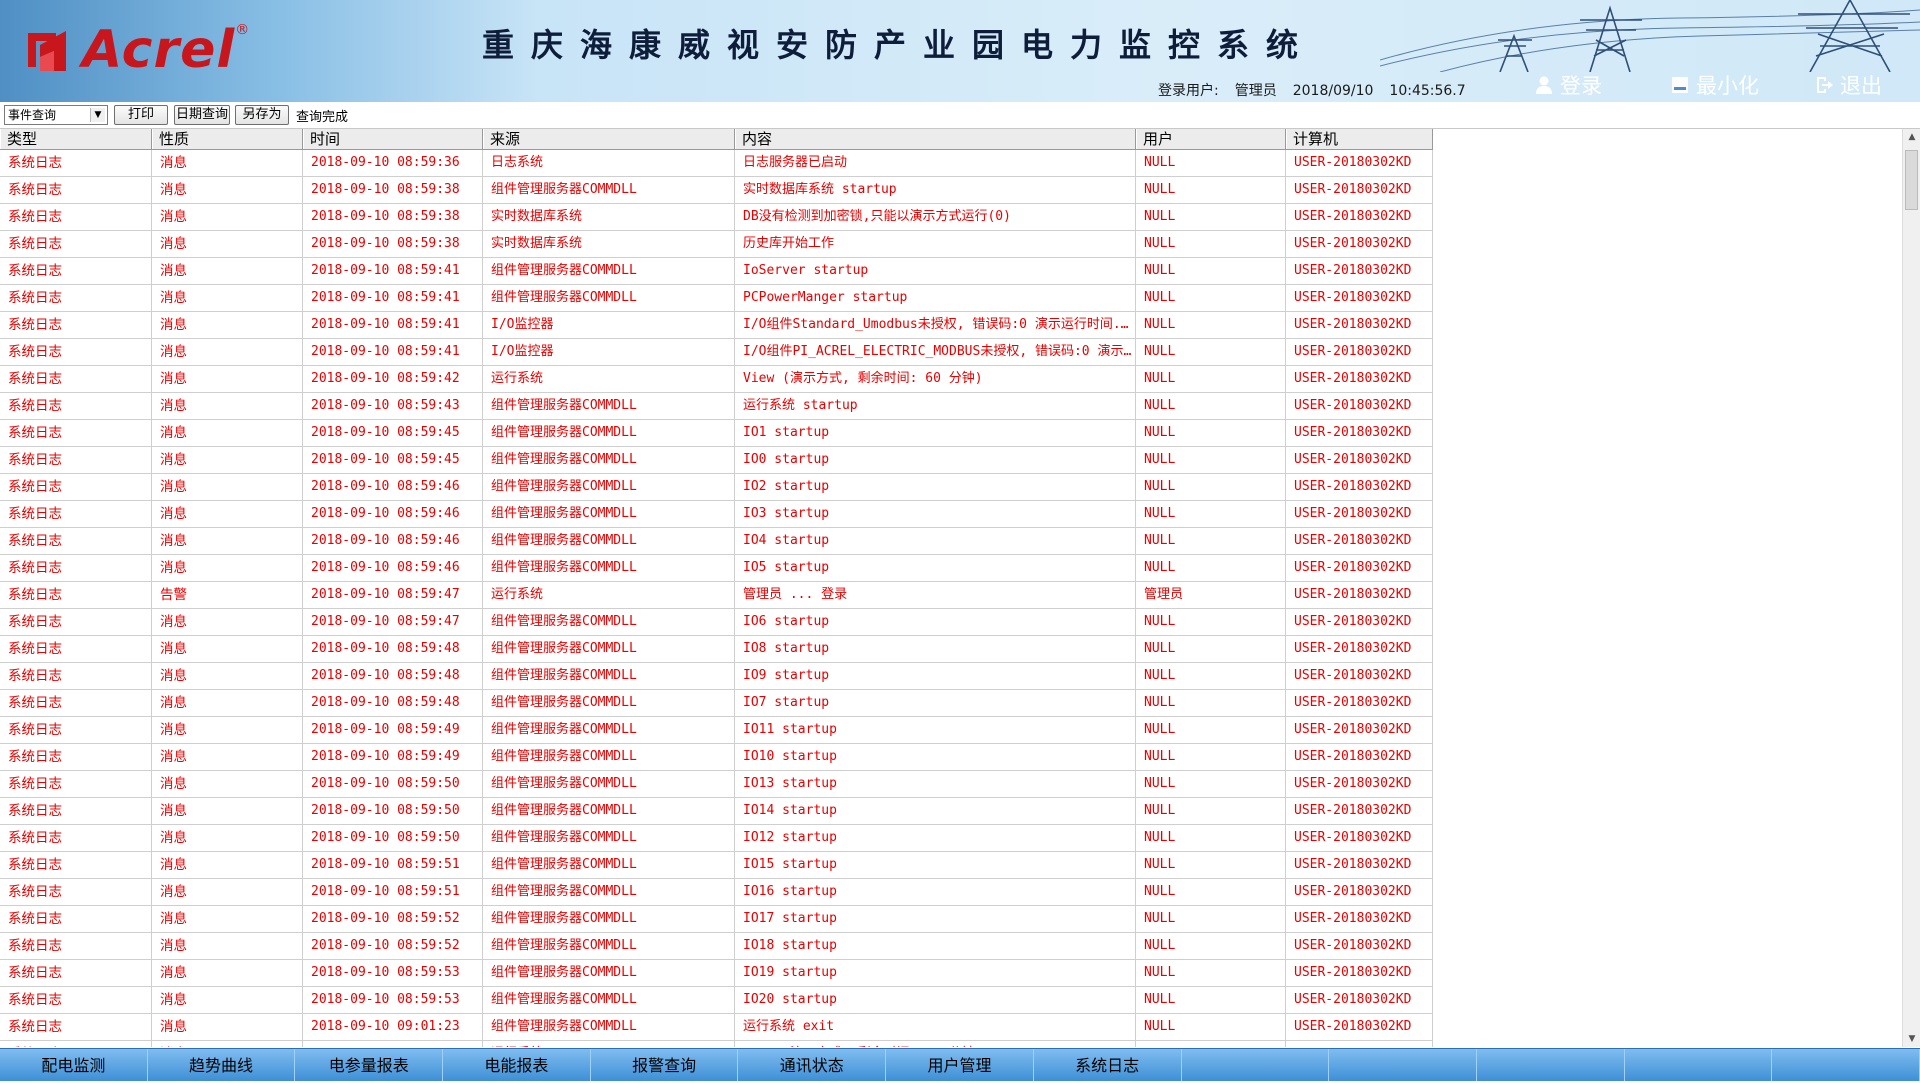 The image size is (1920, 1083). What do you see at coordinates (74, 1065) in the screenshot?
I see `nav-distribution-monitor: 配电监测` at bounding box center [74, 1065].